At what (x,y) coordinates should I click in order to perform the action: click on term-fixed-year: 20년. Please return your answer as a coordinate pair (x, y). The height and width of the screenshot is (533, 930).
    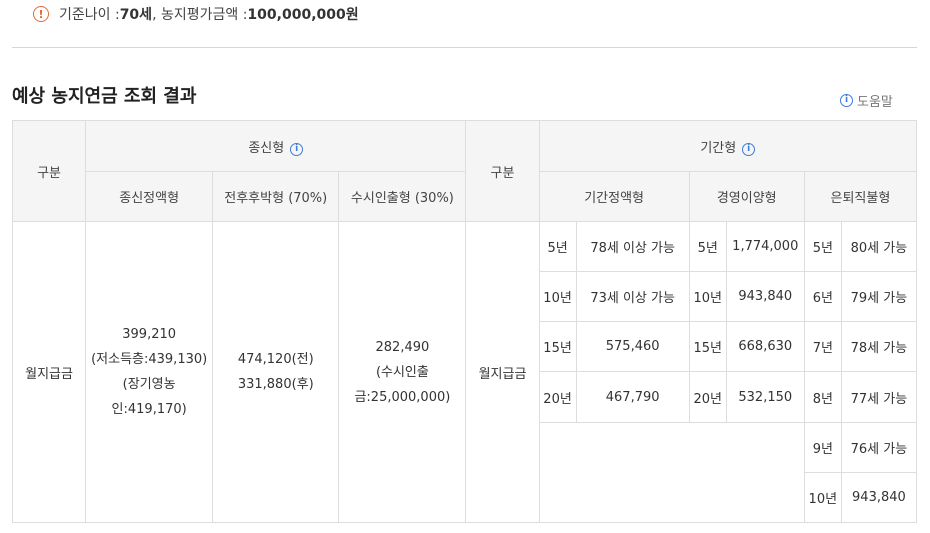
    Looking at the image, I should click on (557, 397).